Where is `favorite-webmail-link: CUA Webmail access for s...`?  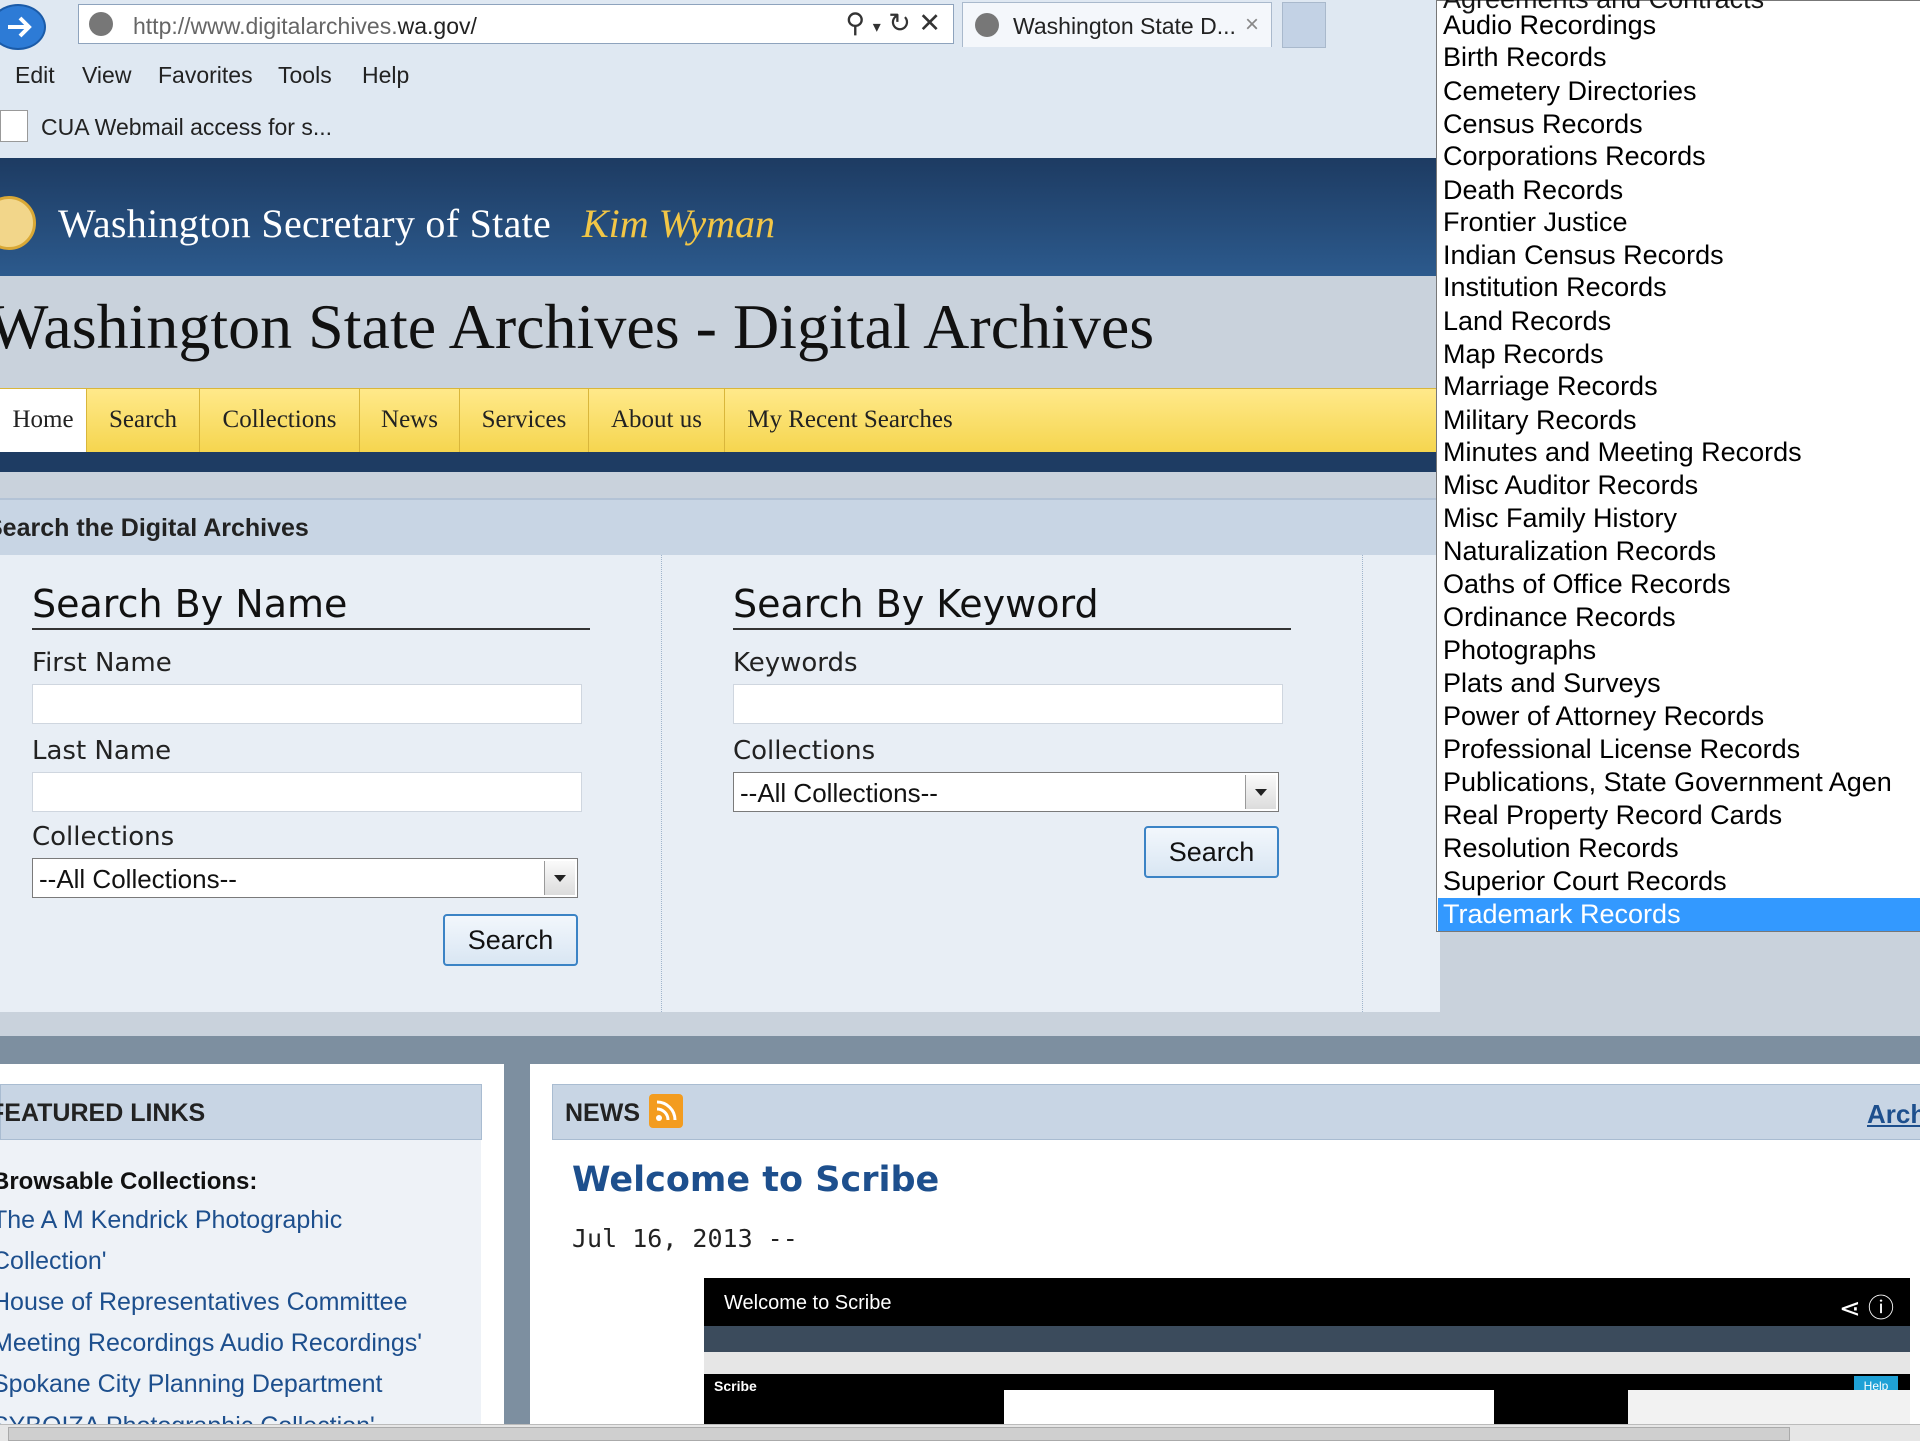 favorite-webmail-link: CUA Webmail access for s... is located at coordinates (186, 127).